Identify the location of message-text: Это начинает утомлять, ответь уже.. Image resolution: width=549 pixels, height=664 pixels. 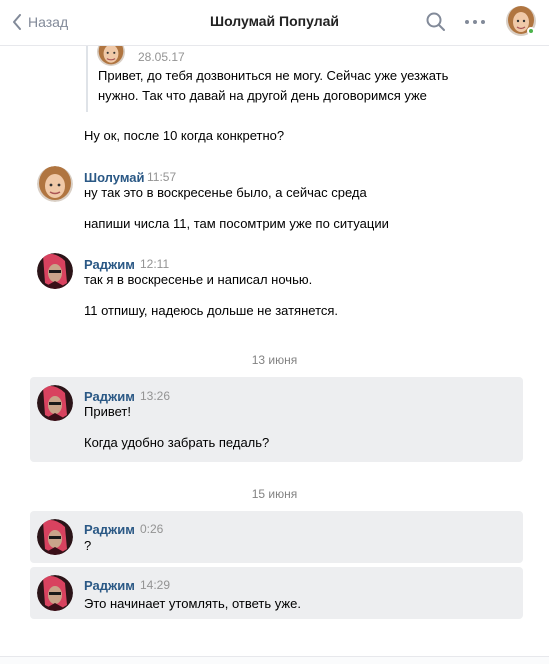
(192, 603).